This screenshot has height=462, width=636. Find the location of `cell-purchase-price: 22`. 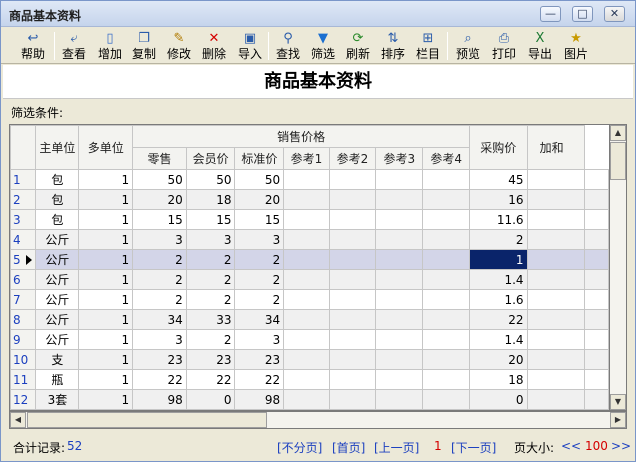

cell-purchase-price: 22 is located at coordinates (498, 319).